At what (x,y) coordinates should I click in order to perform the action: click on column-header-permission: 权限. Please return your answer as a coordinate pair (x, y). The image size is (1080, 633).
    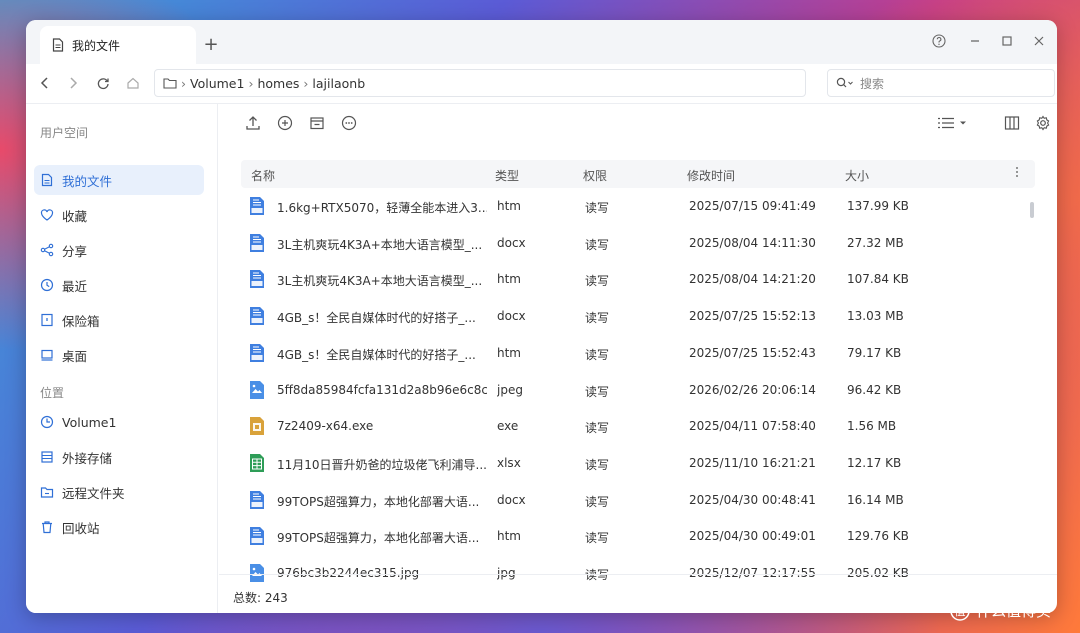
    Looking at the image, I should click on (595, 175).